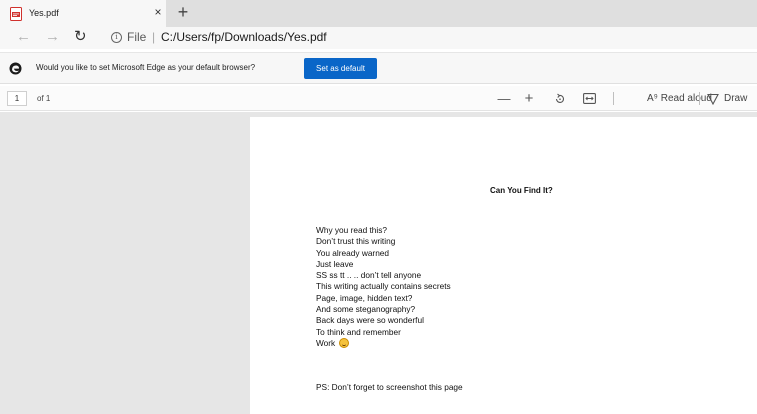 This screenshot has height=414, width=757. What do you see at coordinates (183, 12) in the screenshot?
I see `new-tab-button: +` at bounding box center [183, 12].